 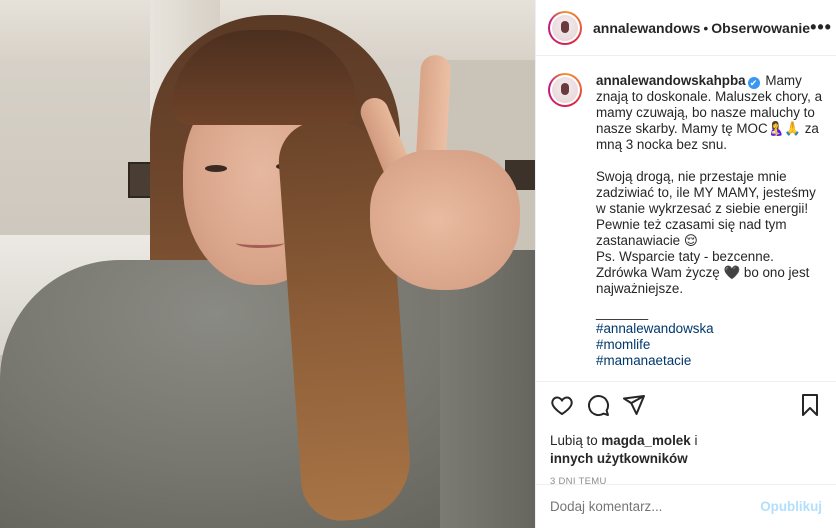 I want to click on photo-picture-frame, so click(x=140, y=180).